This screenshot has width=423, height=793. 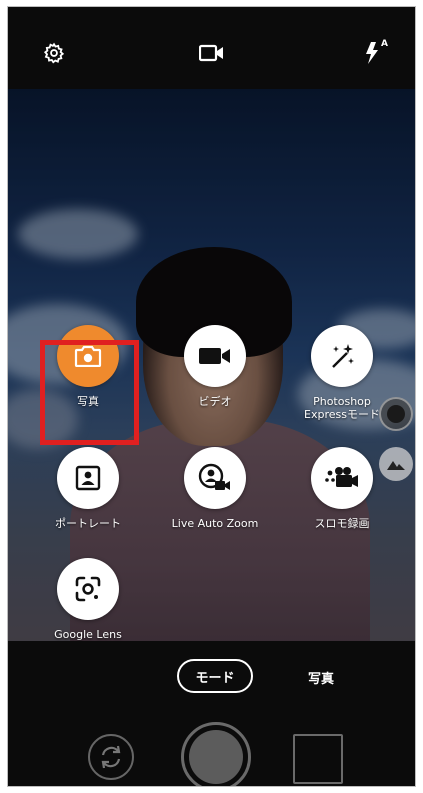 I want to click on current-mode-label: 写真, so click(x=321, y=677).